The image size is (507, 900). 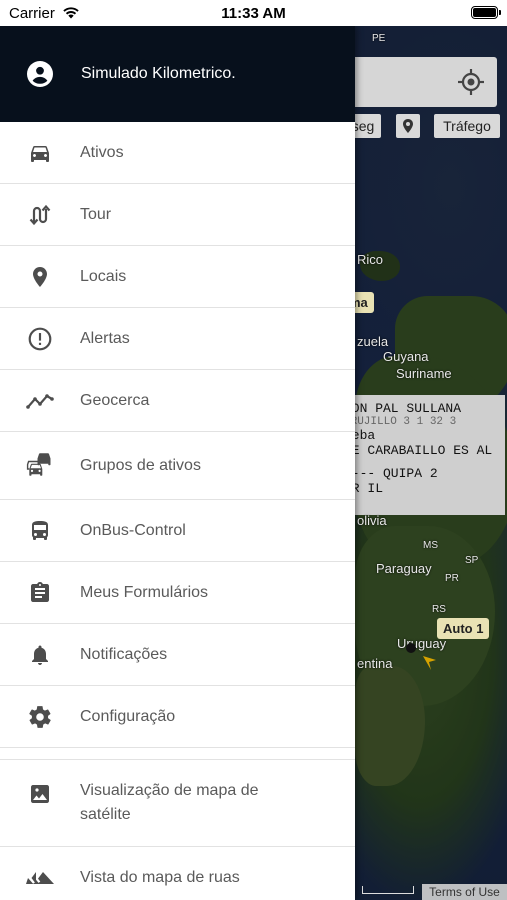 I want to click on popup-line: TRUJILLO 3 1 32 3, so click(x=400, y=422).